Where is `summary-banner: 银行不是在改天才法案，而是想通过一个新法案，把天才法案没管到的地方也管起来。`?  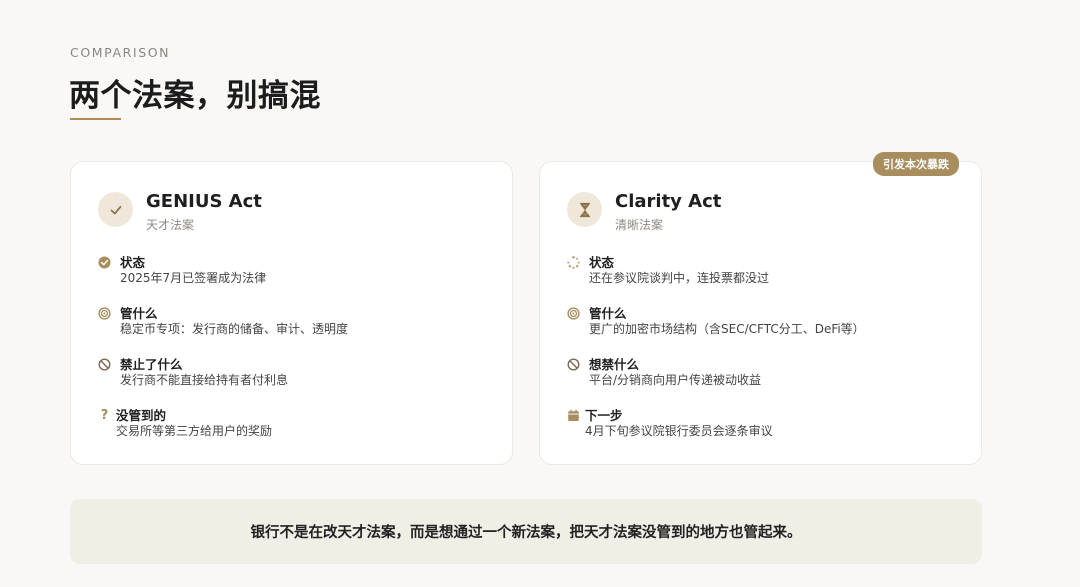
summary-banner: 银行不是在改天才法案，而是想通过一个新法案，把天才法案没管到的地方也管起来。 is located at coordinates (526, 531).